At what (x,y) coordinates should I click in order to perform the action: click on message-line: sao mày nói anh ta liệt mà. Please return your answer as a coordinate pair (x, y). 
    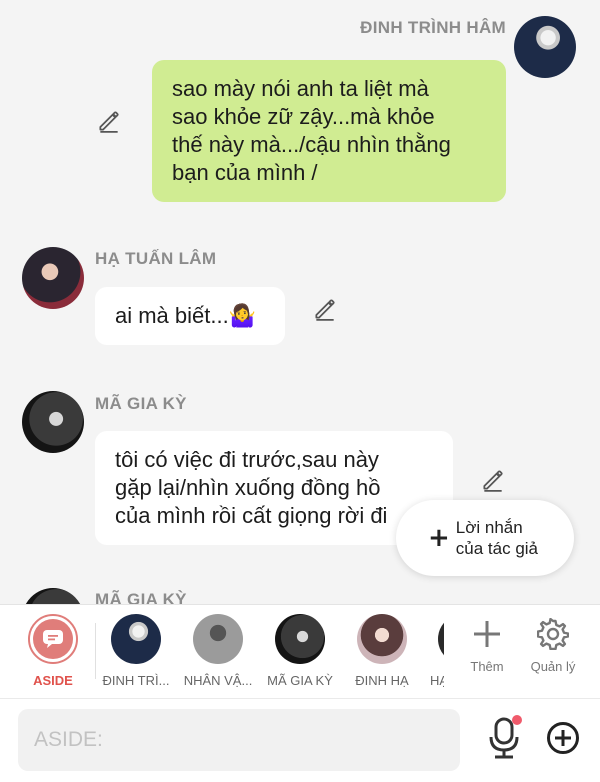
    Looking at the image, I should click on (300, 88).